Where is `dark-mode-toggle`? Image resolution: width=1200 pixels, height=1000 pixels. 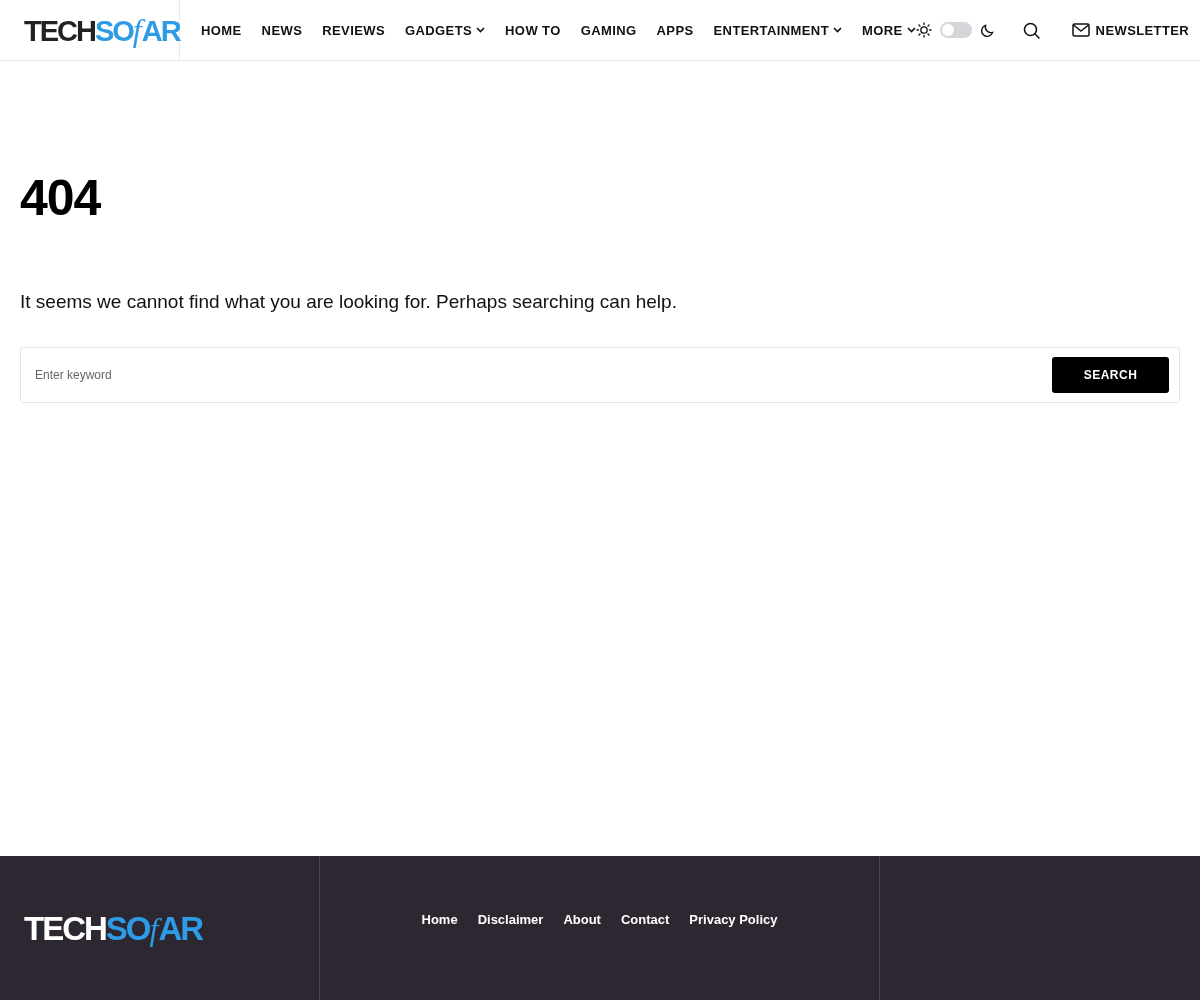
dark-mode-toggle is located at coordinates (955, 30).